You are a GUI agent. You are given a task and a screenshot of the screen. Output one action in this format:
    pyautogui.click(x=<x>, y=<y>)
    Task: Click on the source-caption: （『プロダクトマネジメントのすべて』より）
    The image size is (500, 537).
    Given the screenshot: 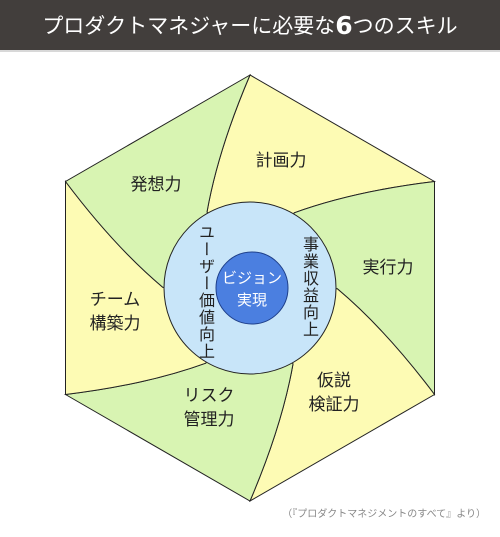 What is the action you would take?
    pyautogui.click(x=384, y=514)
    